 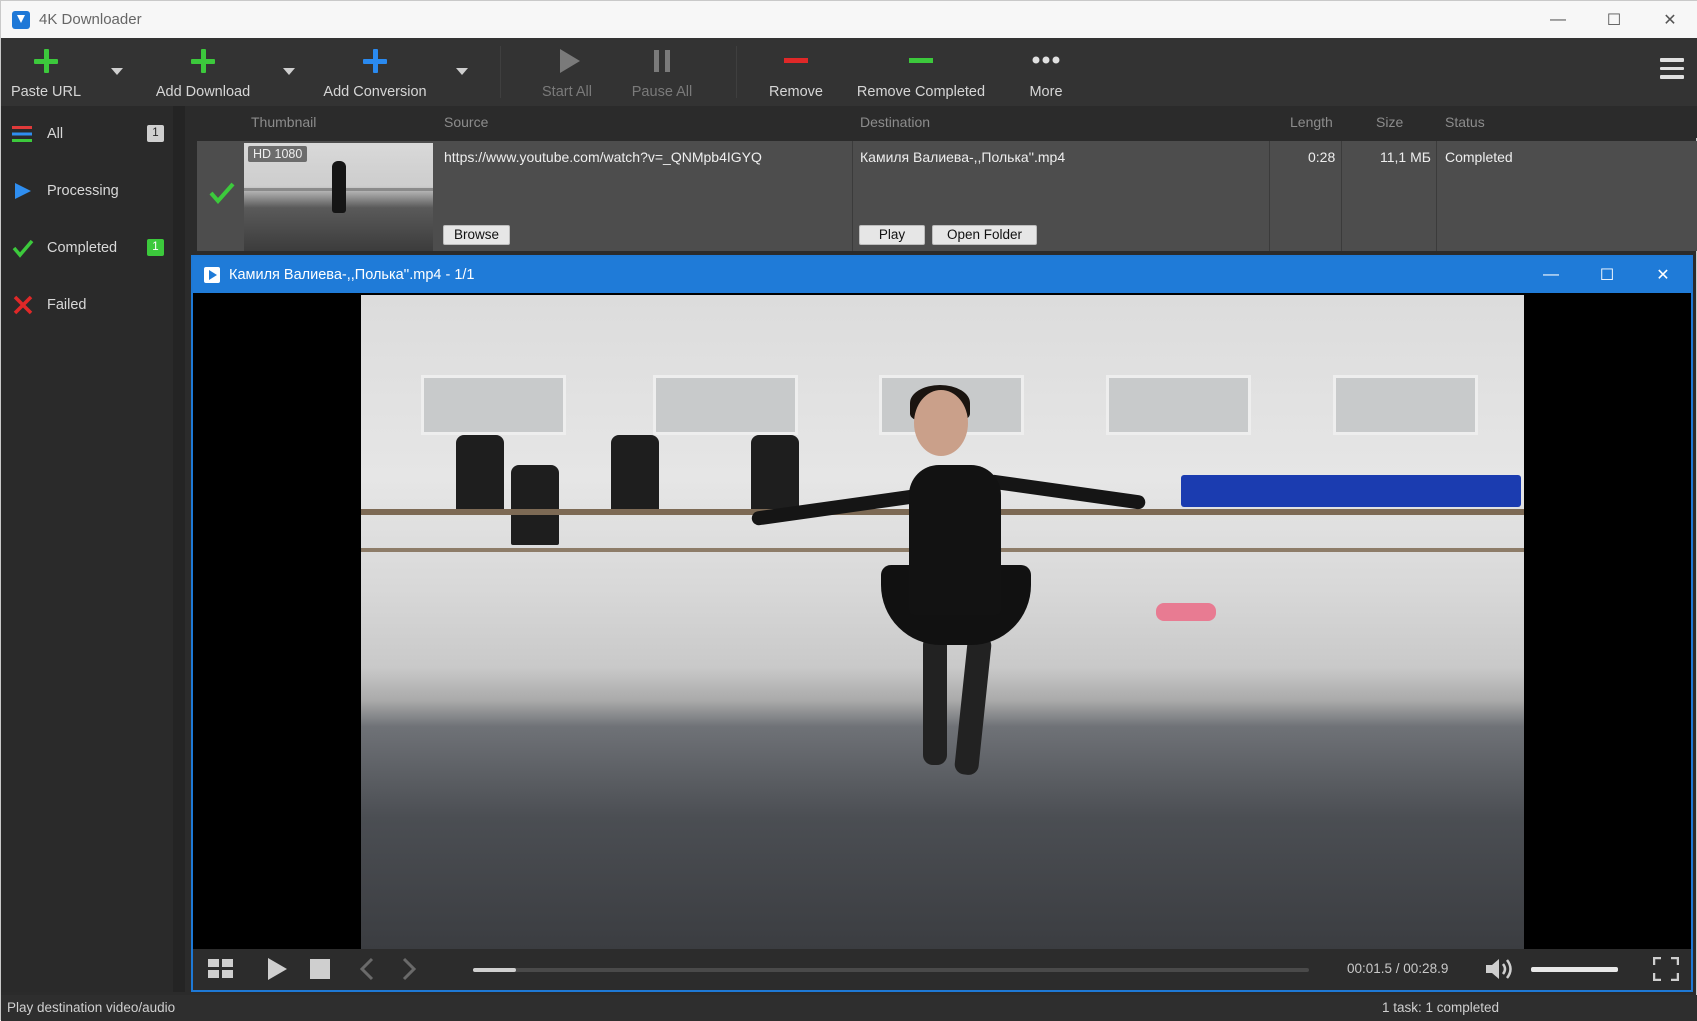 I want to click on add-conversion-dropdown-icon, so click(x=462, y=71).